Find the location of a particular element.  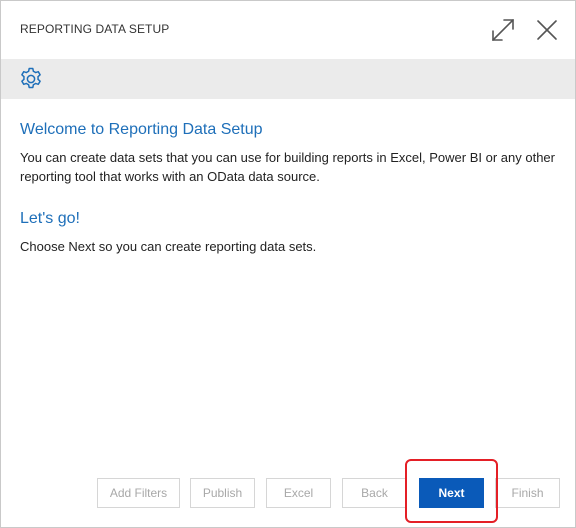

finish-button: Finish is located at coordinates (527, 493).